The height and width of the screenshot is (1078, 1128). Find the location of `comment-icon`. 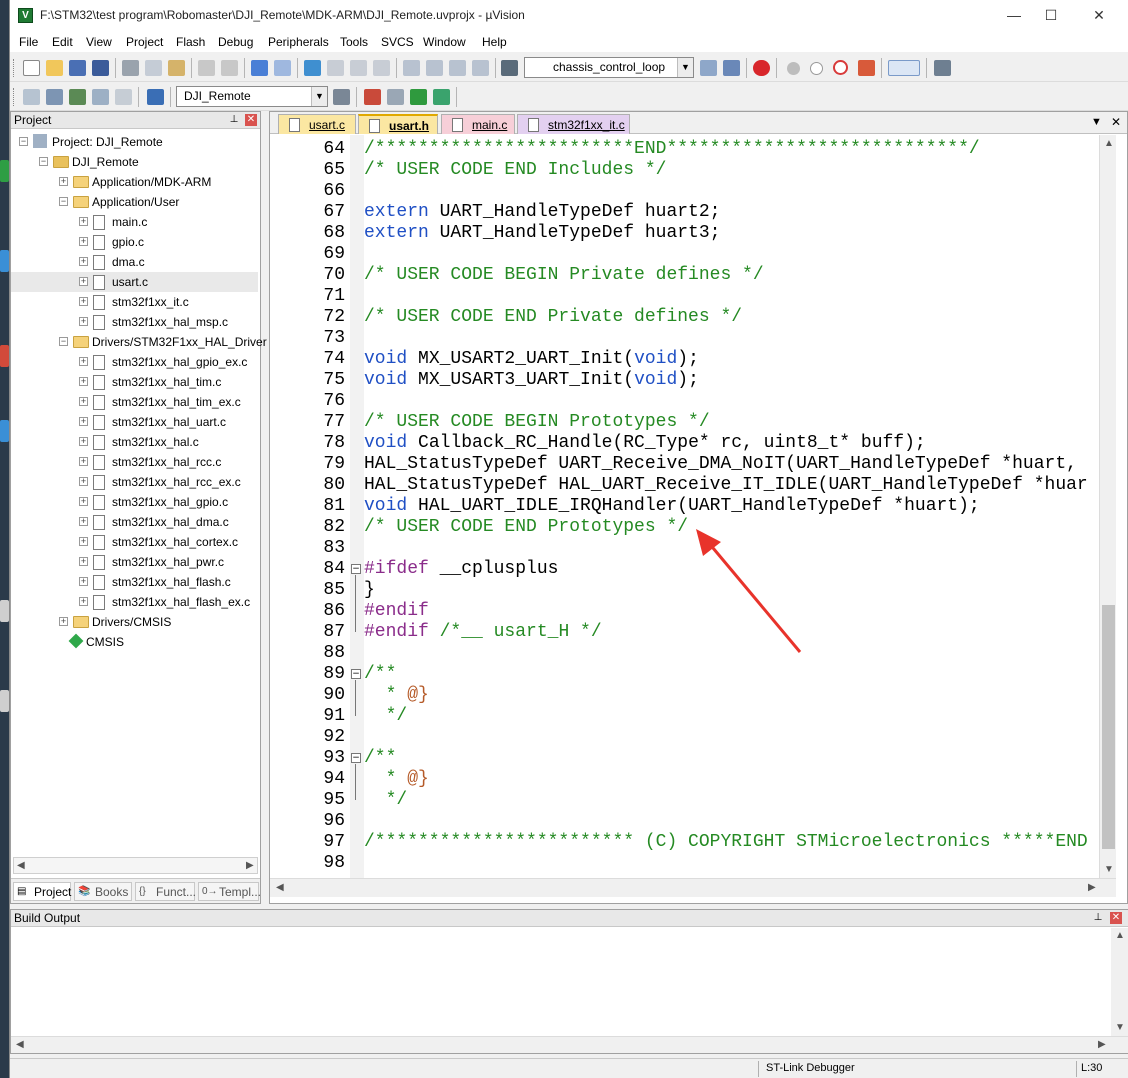

comment-icon is located at coordinates (457, 68).